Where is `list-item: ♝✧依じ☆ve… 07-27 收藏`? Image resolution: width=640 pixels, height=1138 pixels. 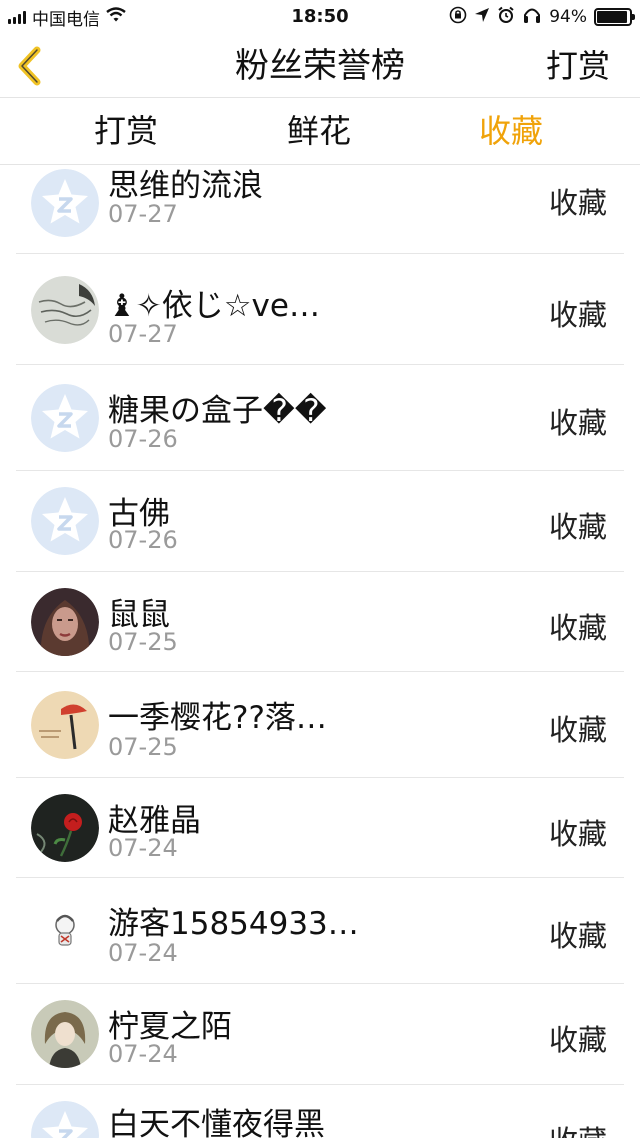 list-item: ♝✧依じ☆ve… 07-27 收藏 is located at coordinates (320, 309).